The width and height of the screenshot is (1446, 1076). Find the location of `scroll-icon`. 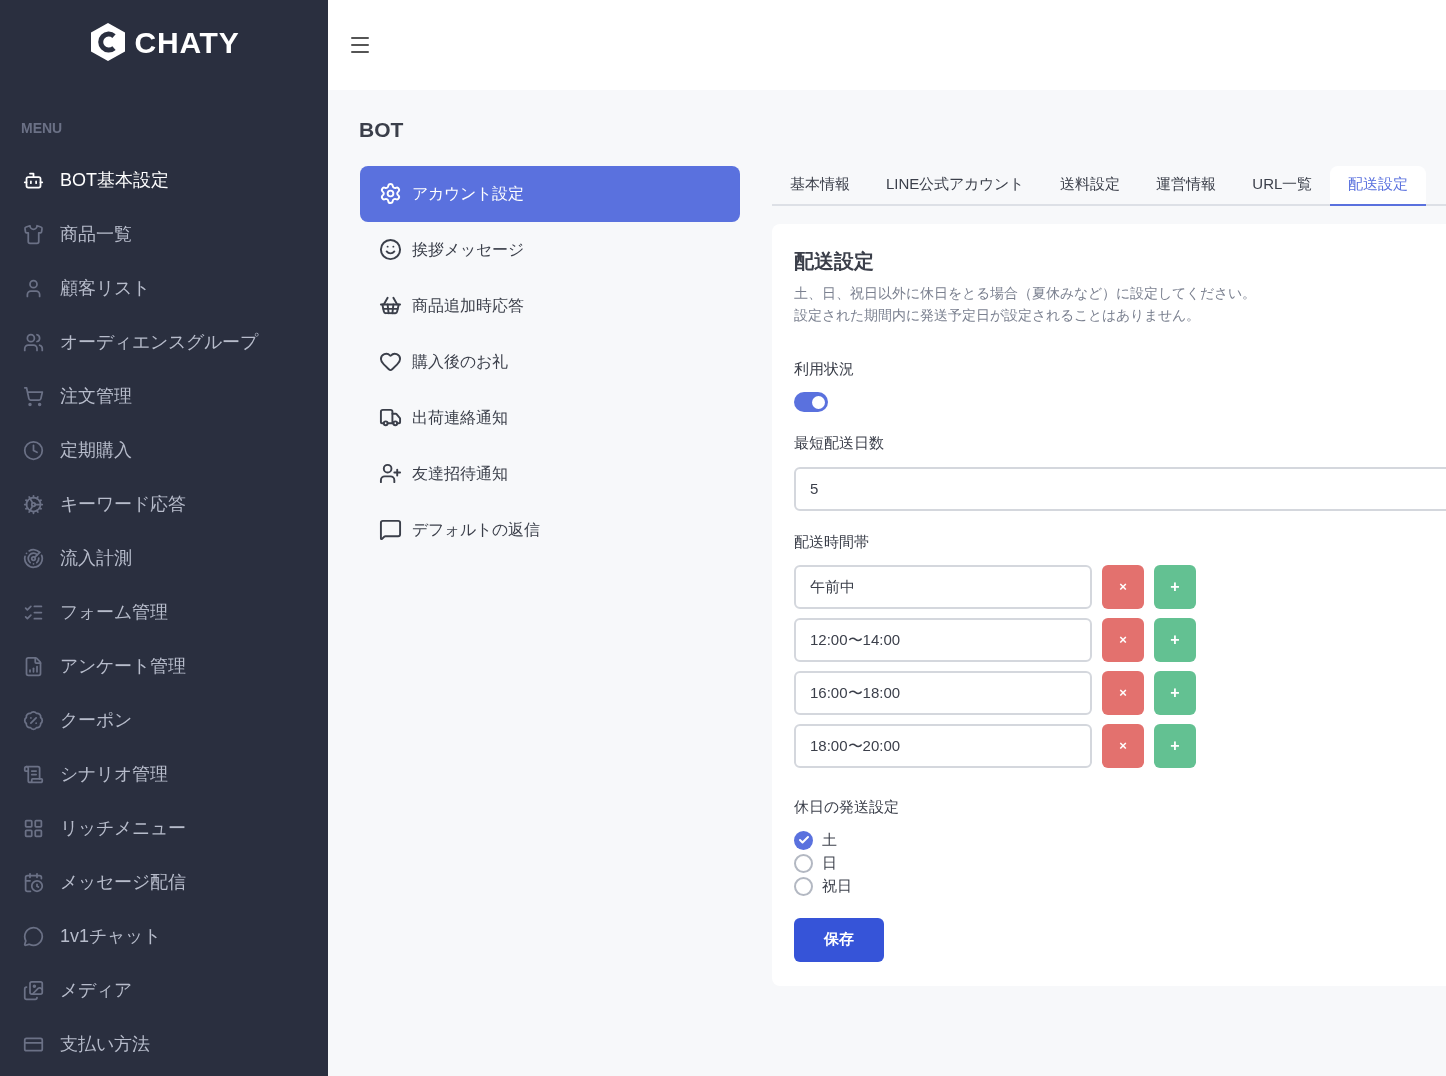

scroll-icon is located at coordinates (33, 774).